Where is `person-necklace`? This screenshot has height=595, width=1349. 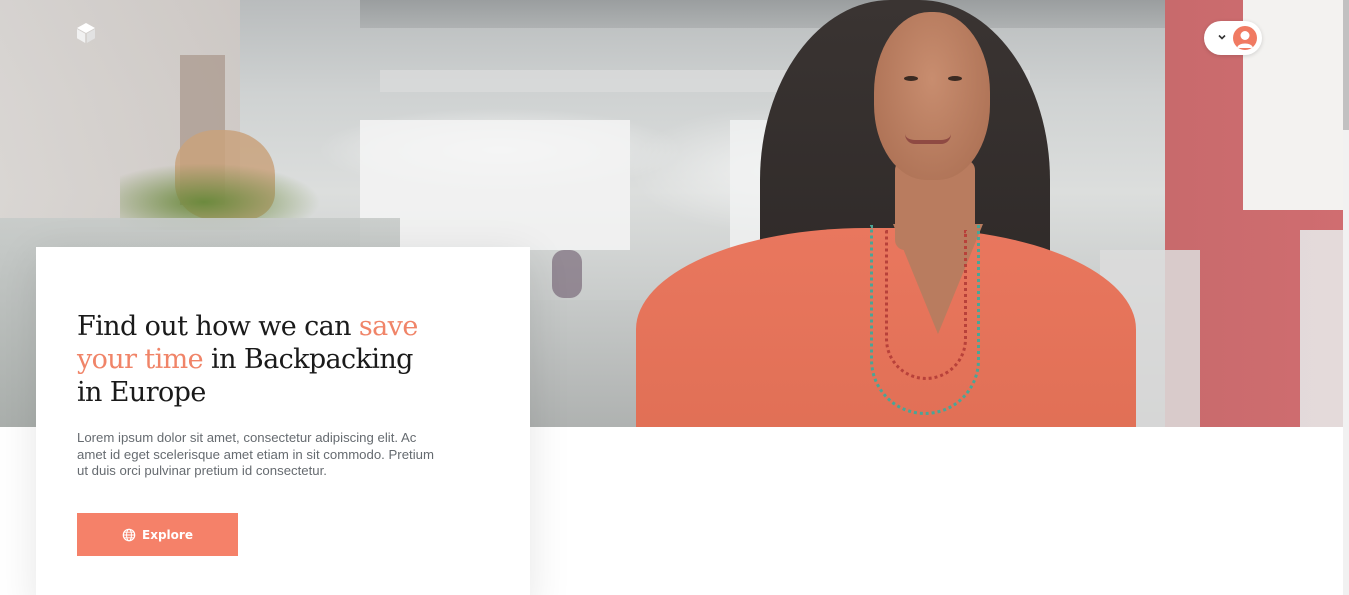
person-necklace is located at coordinates (926, 305).